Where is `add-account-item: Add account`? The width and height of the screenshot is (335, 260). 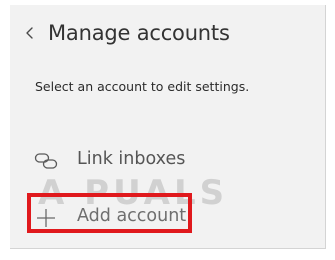
add-account-item: Add account is located at coordinates (169, 218).